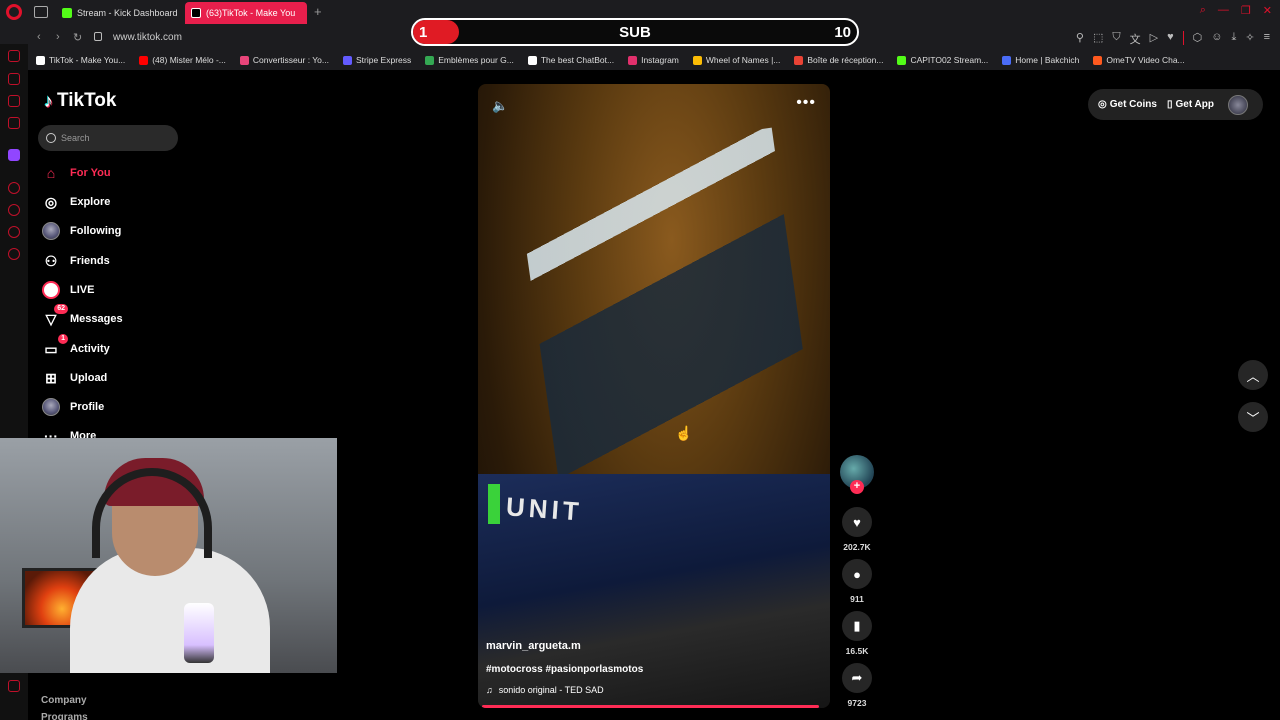  What do you see at coordinates (564, 669) in the screenshot?
I see `video-hashtags: #motocross #pasionporlasmotos` at bounding box center [564, 669].